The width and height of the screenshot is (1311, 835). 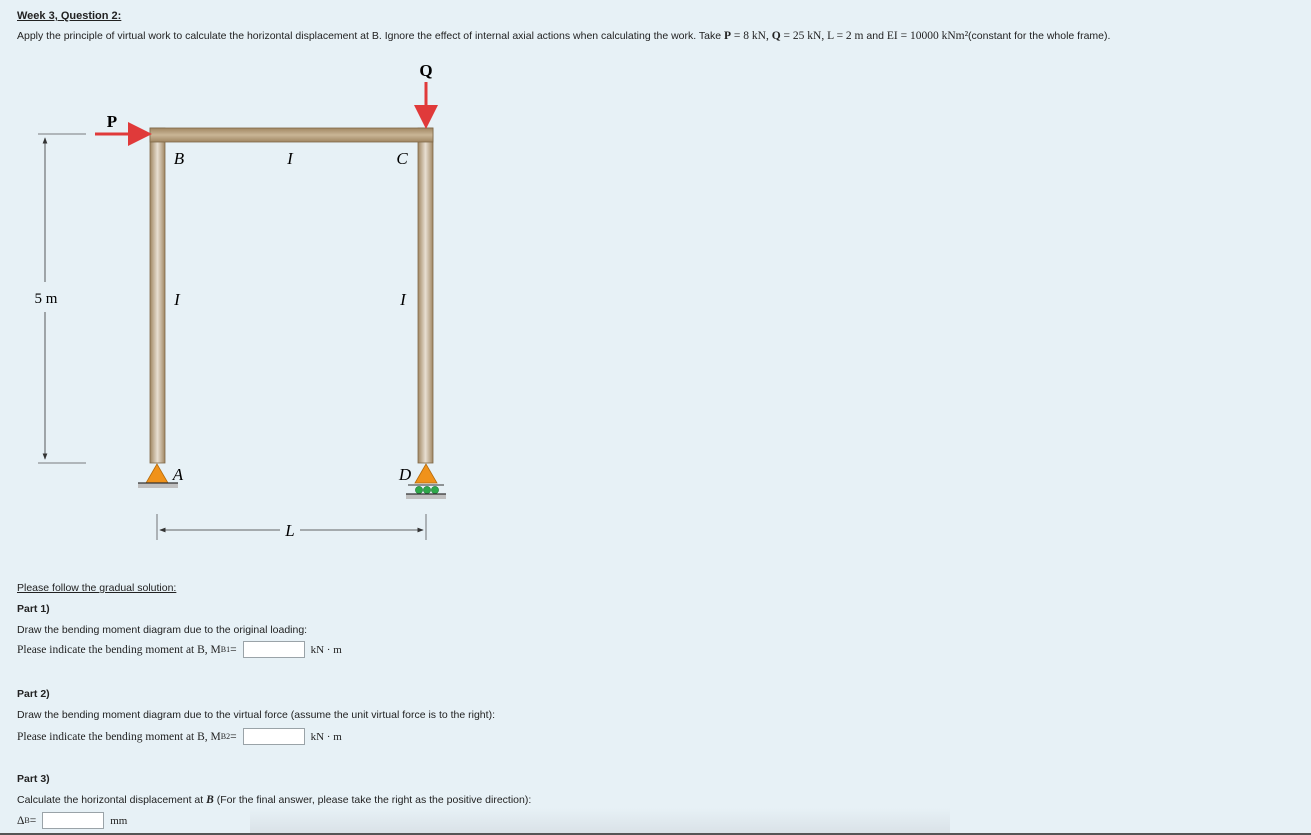 I want to click on label-i-right: I, so click(x=403, y=299).